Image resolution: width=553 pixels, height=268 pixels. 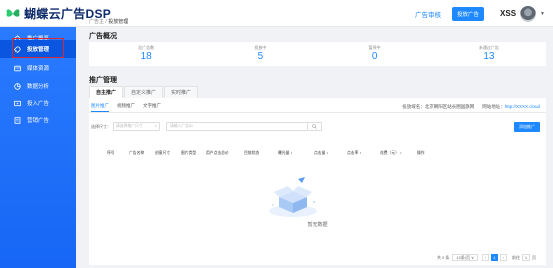 I want to click on stat-rejected: 未通过广告 13, so click(x=489, y=54).